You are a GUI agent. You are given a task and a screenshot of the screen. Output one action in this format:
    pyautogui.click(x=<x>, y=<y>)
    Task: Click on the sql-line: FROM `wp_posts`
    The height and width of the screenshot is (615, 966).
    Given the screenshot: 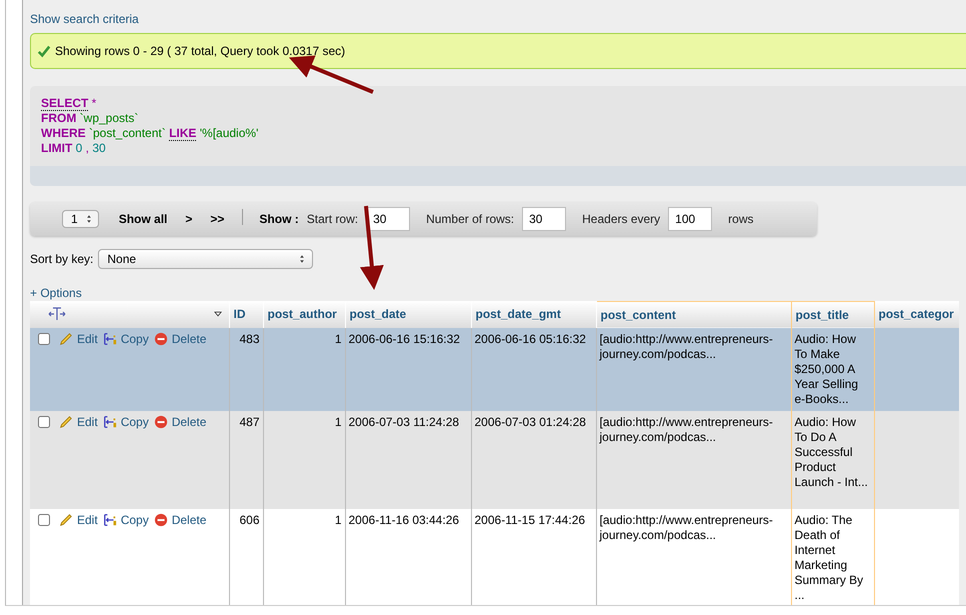 What is the action you would take?
    pyautogui.click(x=90, y=118)
    